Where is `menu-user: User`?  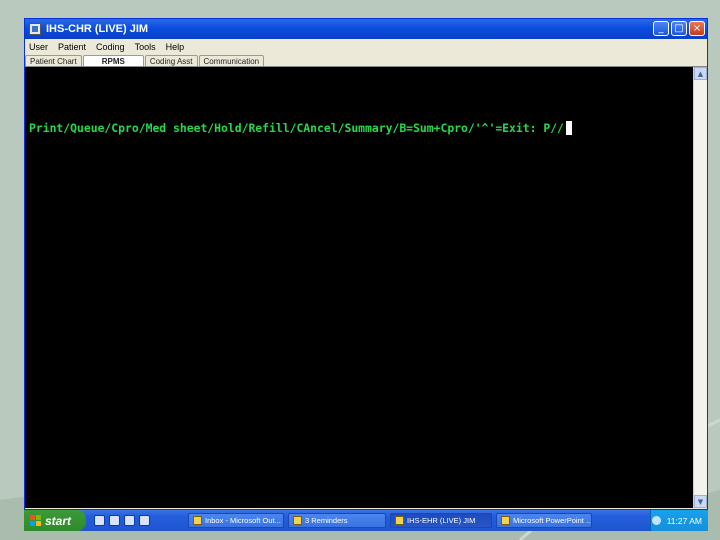 menu-user: User is located at coordinates (39, 47).